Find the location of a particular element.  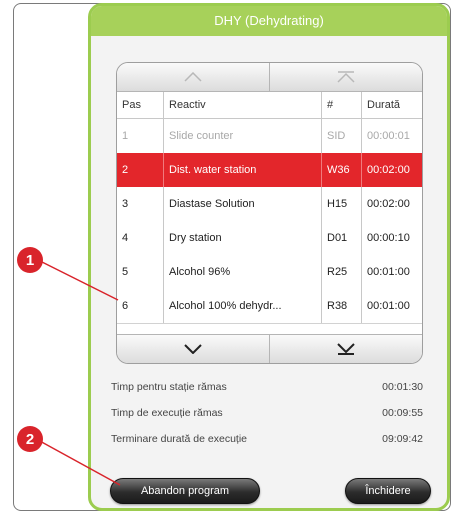

row-reagent: Dist. water station is located at coordinates (243, 170).